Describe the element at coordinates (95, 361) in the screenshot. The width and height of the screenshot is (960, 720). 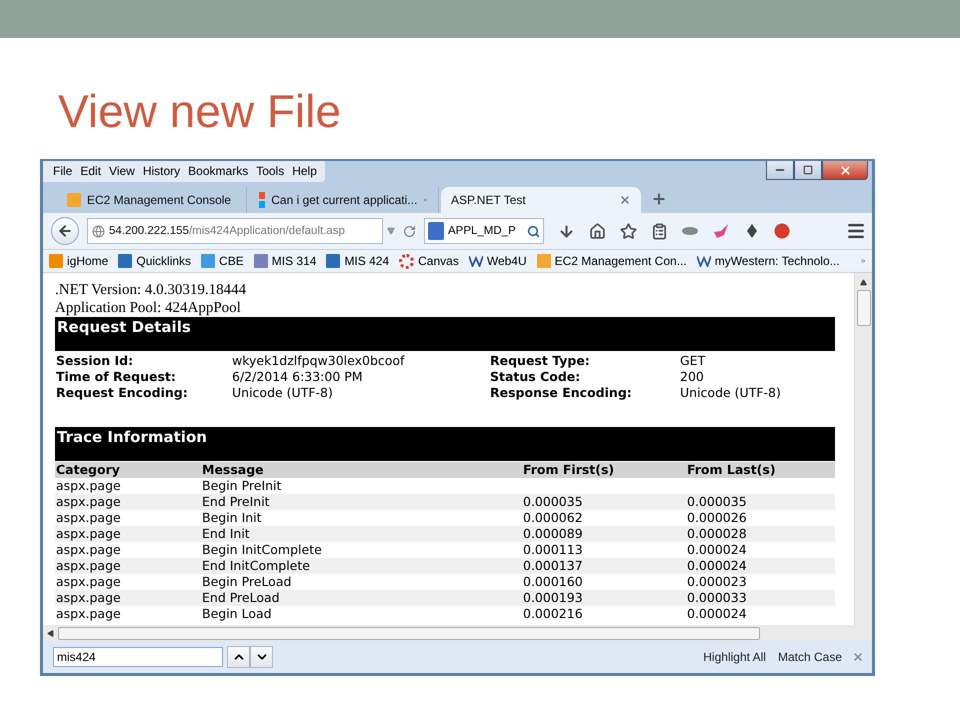
I see `field-label: Session Id:` at that location.